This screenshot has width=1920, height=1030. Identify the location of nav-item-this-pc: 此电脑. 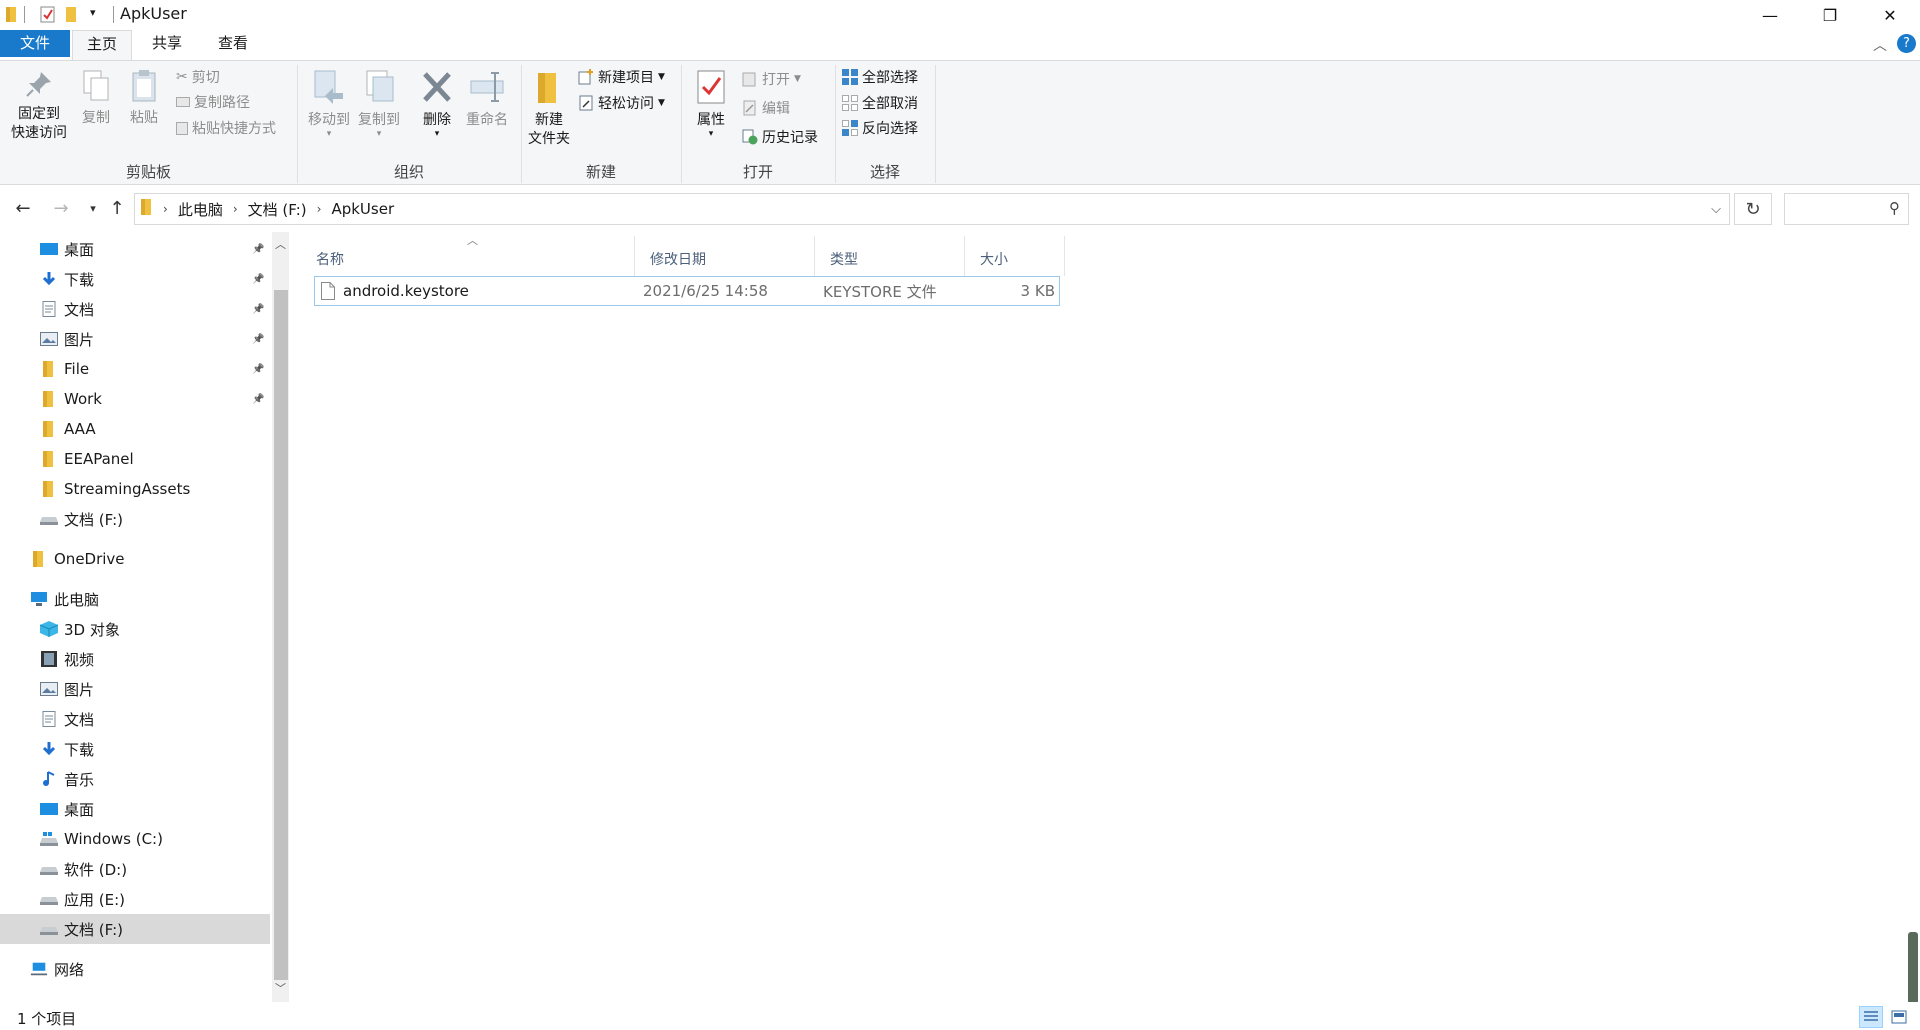
(135, 599).